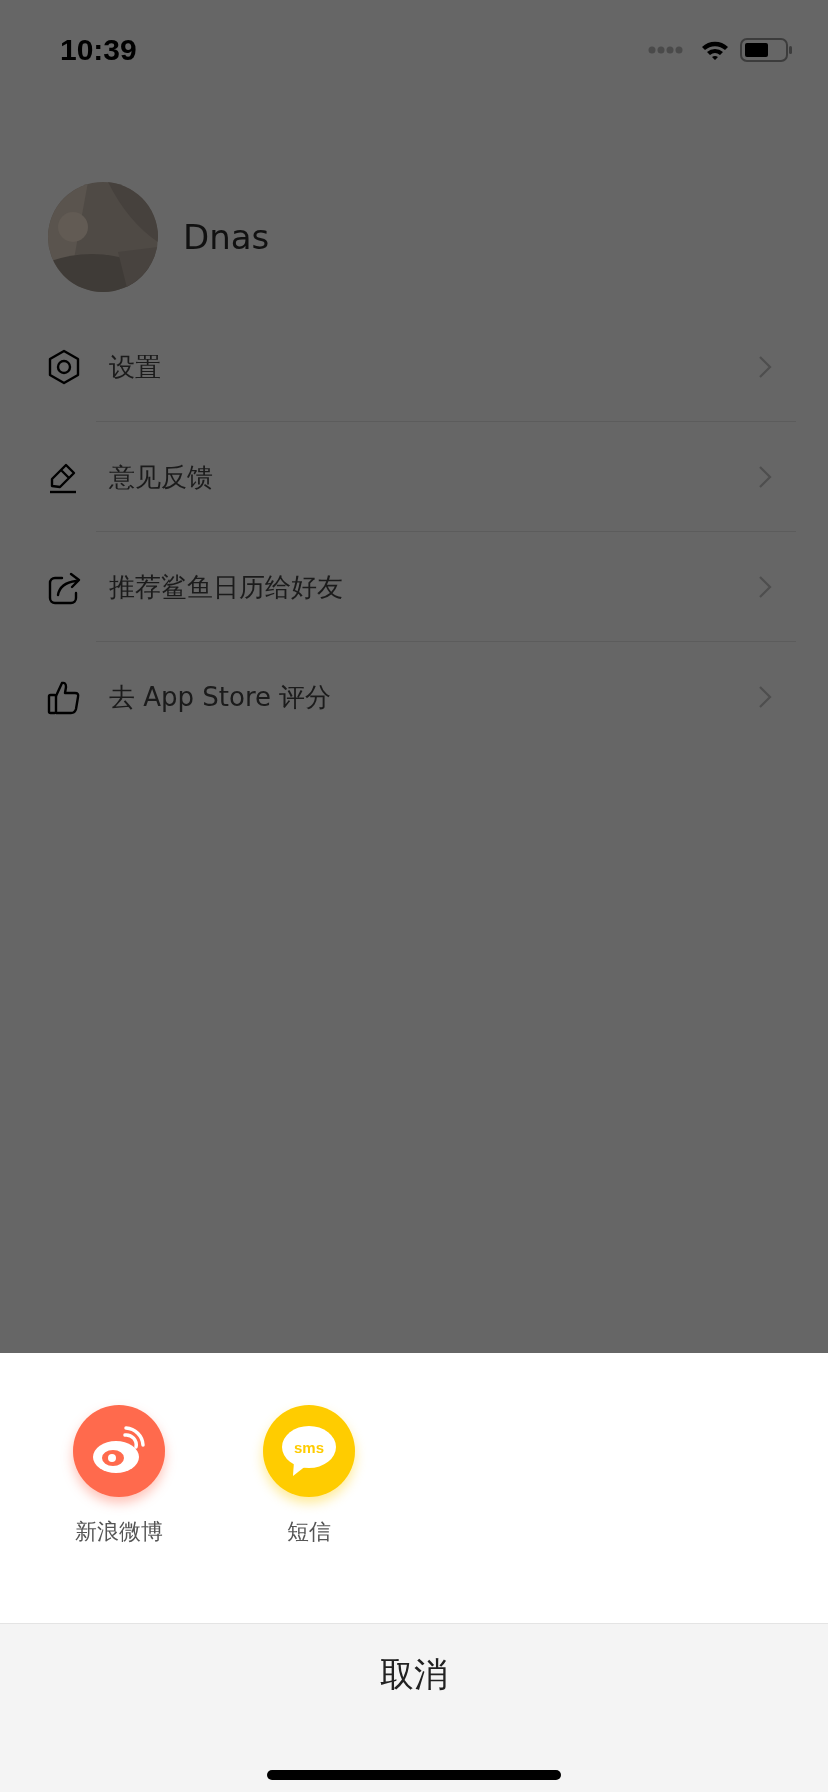 This screenshot has height=1792, width=828. Describe the element at coordinates (421, 367) in the screenshot. I see `menu-item: 设置` at that location.